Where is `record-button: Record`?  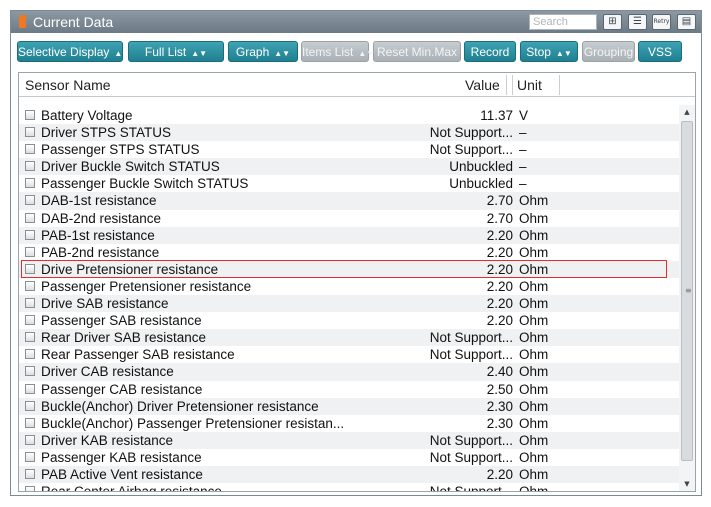
record-button: Record is located at coordinates (490, 51).